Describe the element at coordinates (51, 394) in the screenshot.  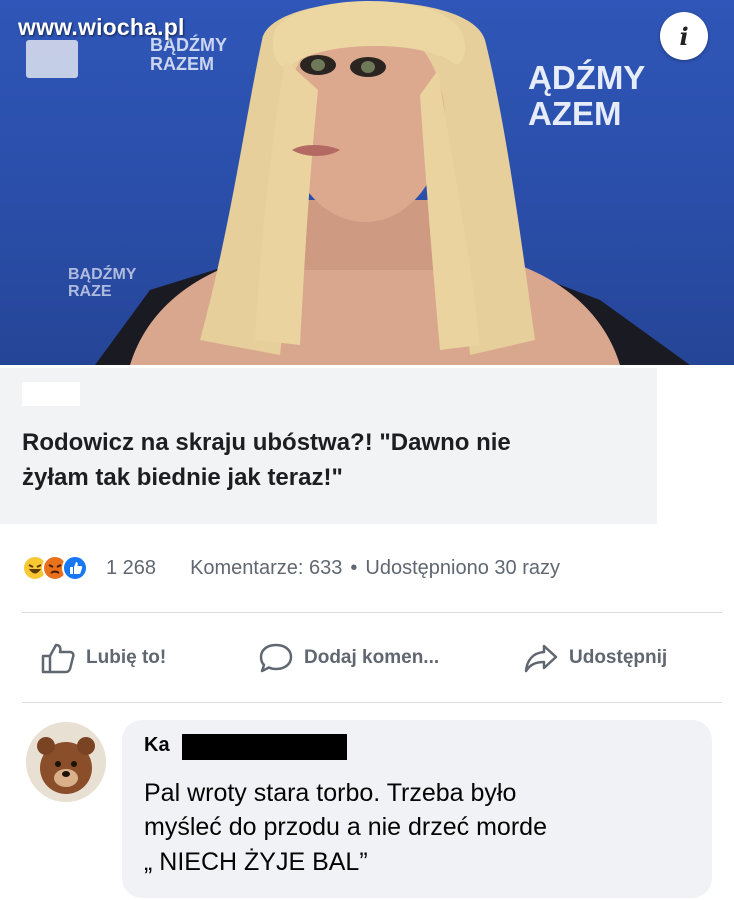
I see `source-redaction` at that location.